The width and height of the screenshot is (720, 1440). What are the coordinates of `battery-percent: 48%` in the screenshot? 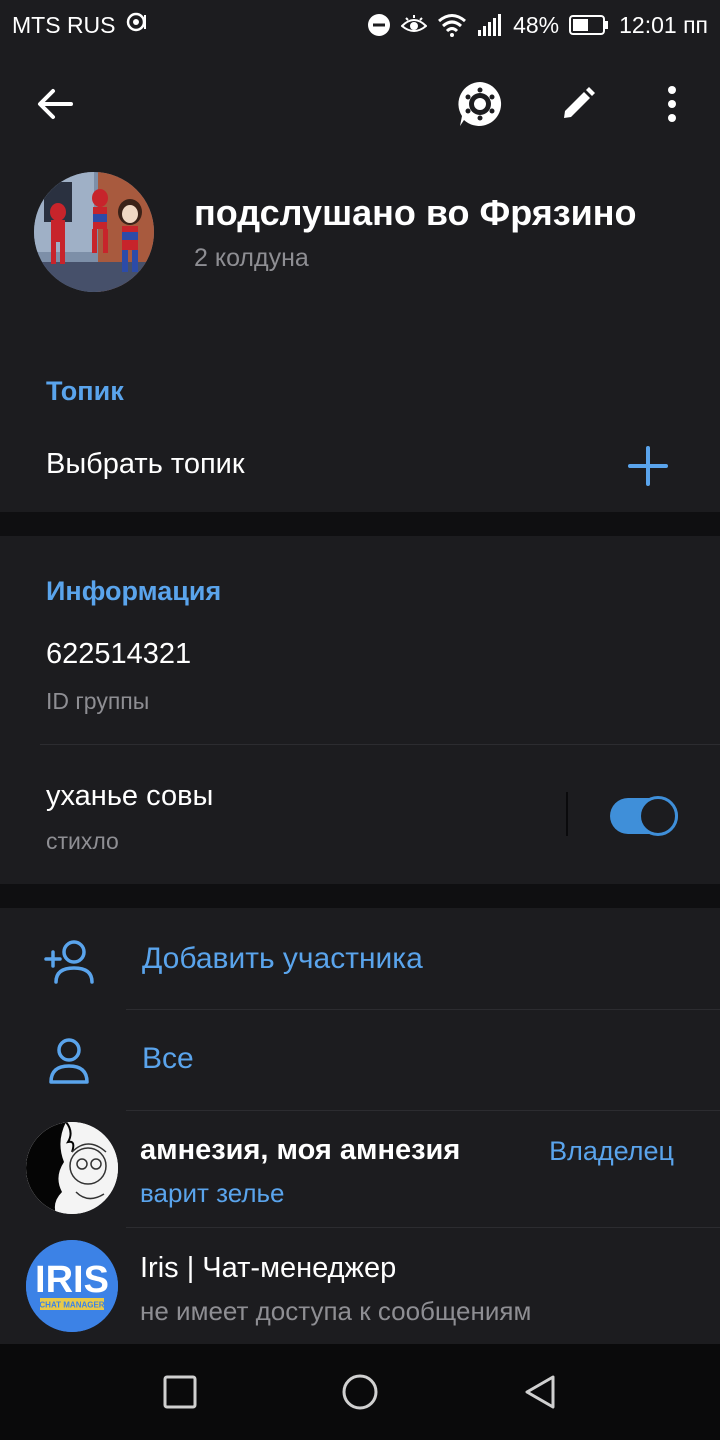 It's located at (536, 24).